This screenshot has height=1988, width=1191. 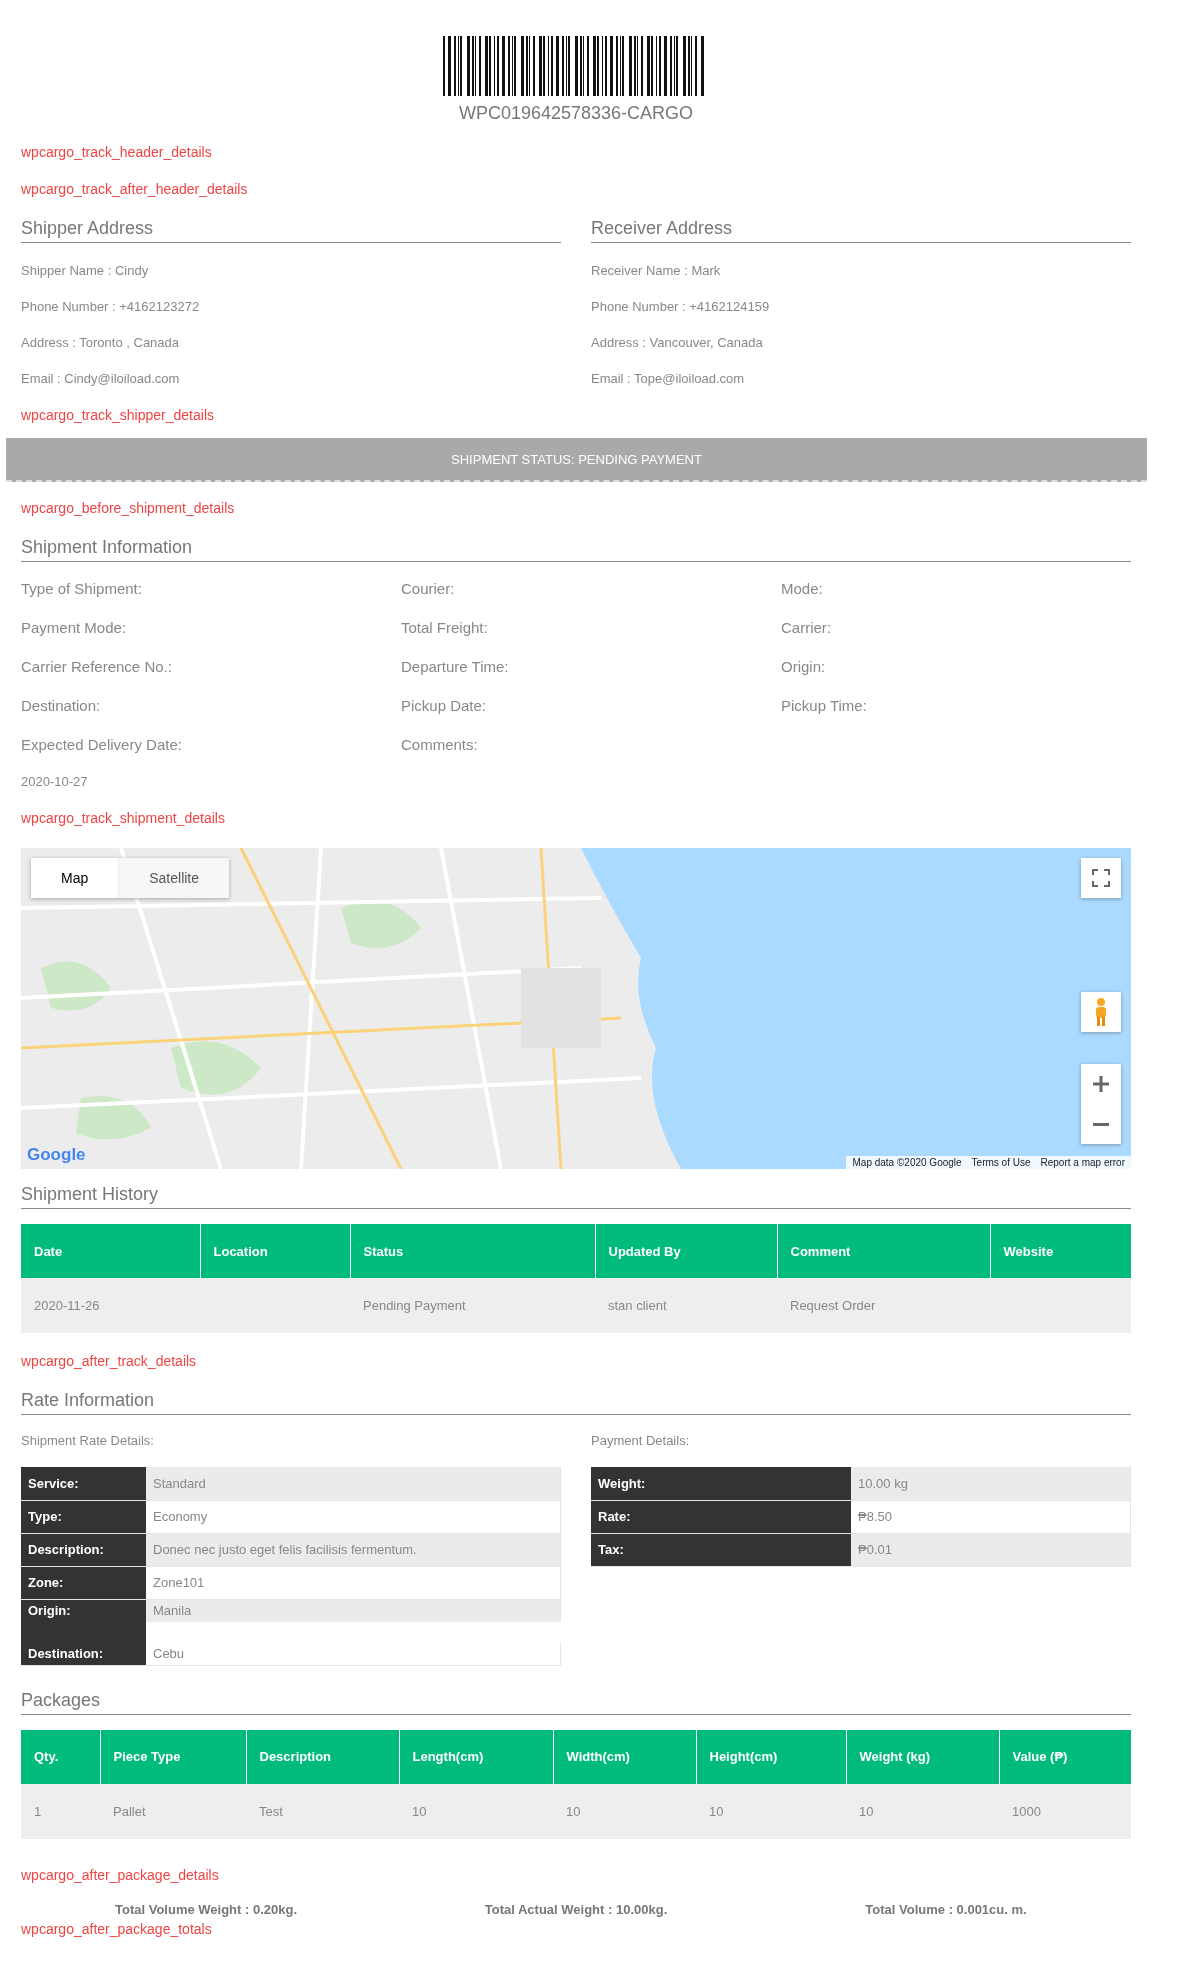 I want to click on table-cell: Pending Payment, so click(x=472, y=1305).